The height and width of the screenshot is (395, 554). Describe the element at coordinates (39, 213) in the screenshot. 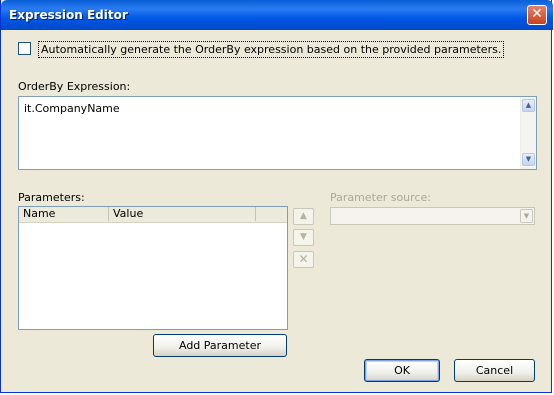

I see `column-header-name-label: Name` at that location.